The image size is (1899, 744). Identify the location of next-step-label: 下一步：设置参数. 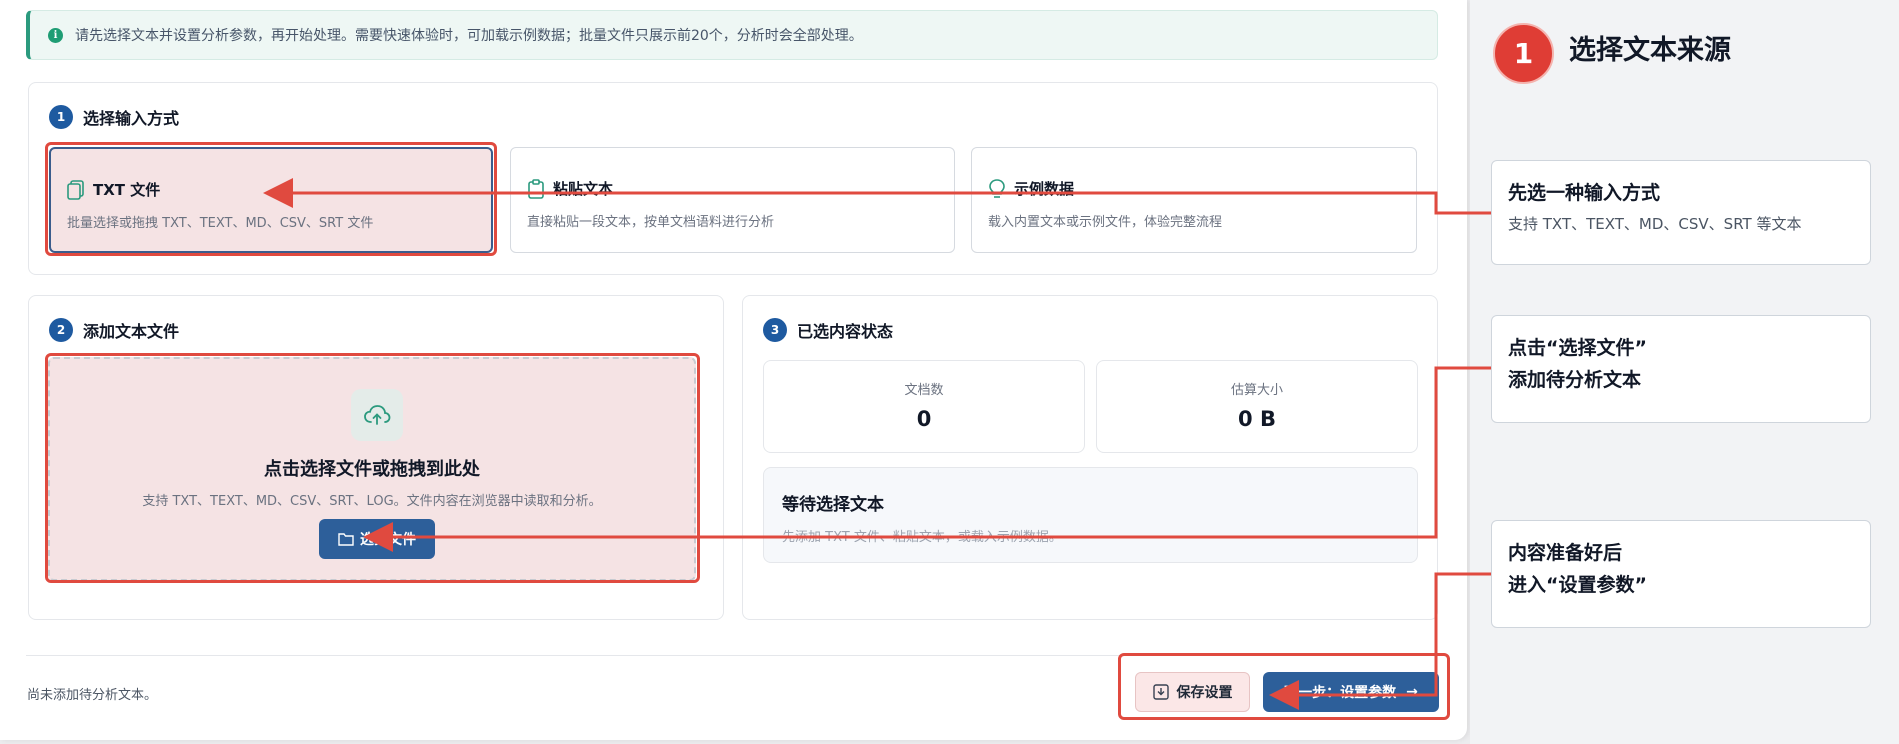
(1340, 693).